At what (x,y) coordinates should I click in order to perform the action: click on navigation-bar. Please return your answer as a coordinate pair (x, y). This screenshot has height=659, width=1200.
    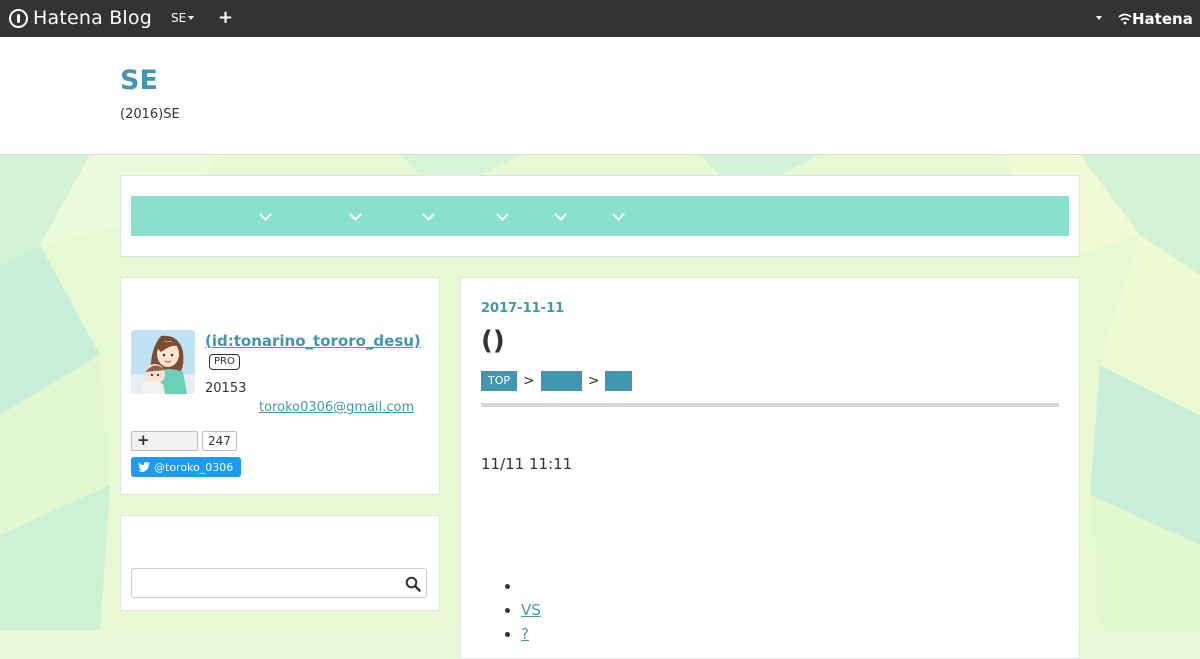
    Looking at the image, I should click on (600, 216).